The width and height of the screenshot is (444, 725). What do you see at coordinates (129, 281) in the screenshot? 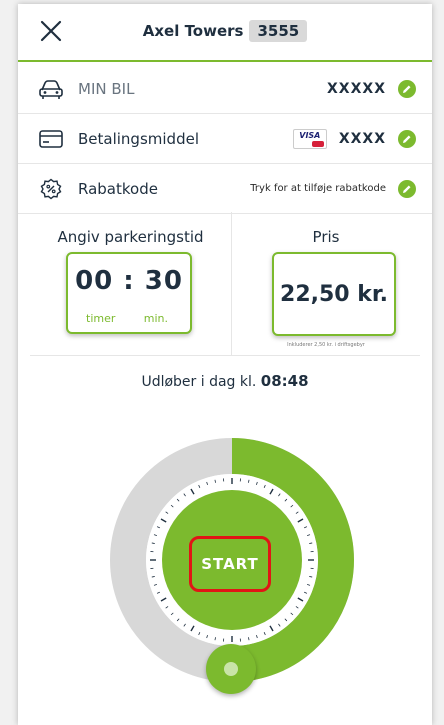
I see `duration-value: 00 : 30` at bounding box center [129, 281].